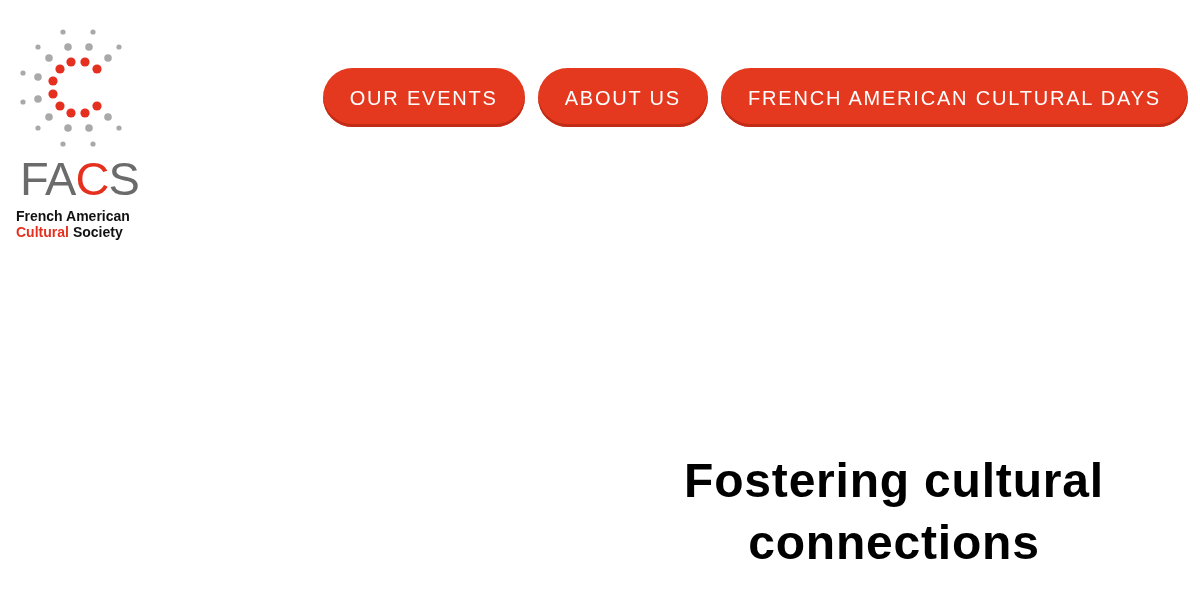 This screenshot has width=1200, height=600. I want to click on nav-button: ABOUT US, so click(622, 97).